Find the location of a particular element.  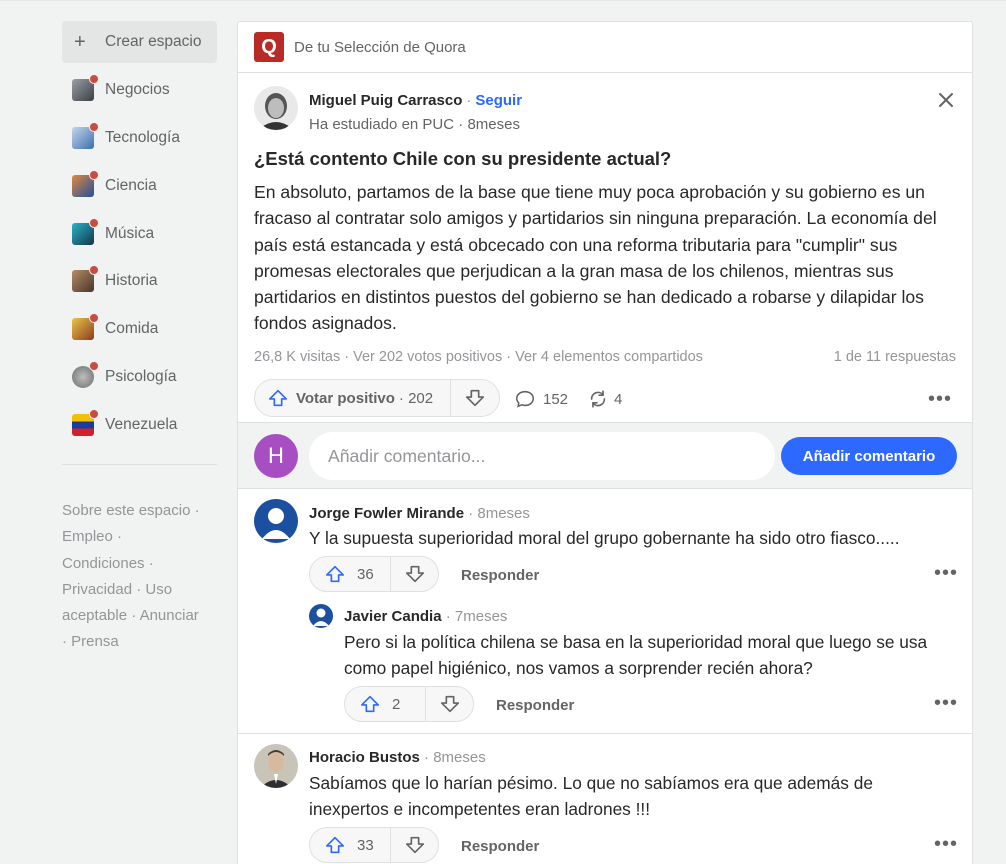

comment-vote-control: 36 is located at coordinates (374, 574).